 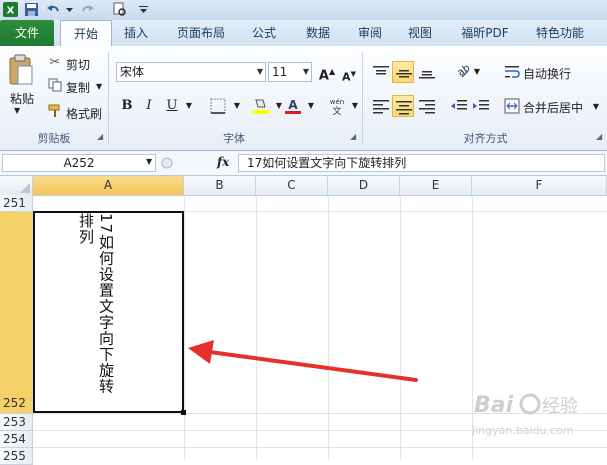 What do you see at coordinates (16, 203) in the screenshot?
I see `row-header-251: 251` at bounding box center [16, 203].